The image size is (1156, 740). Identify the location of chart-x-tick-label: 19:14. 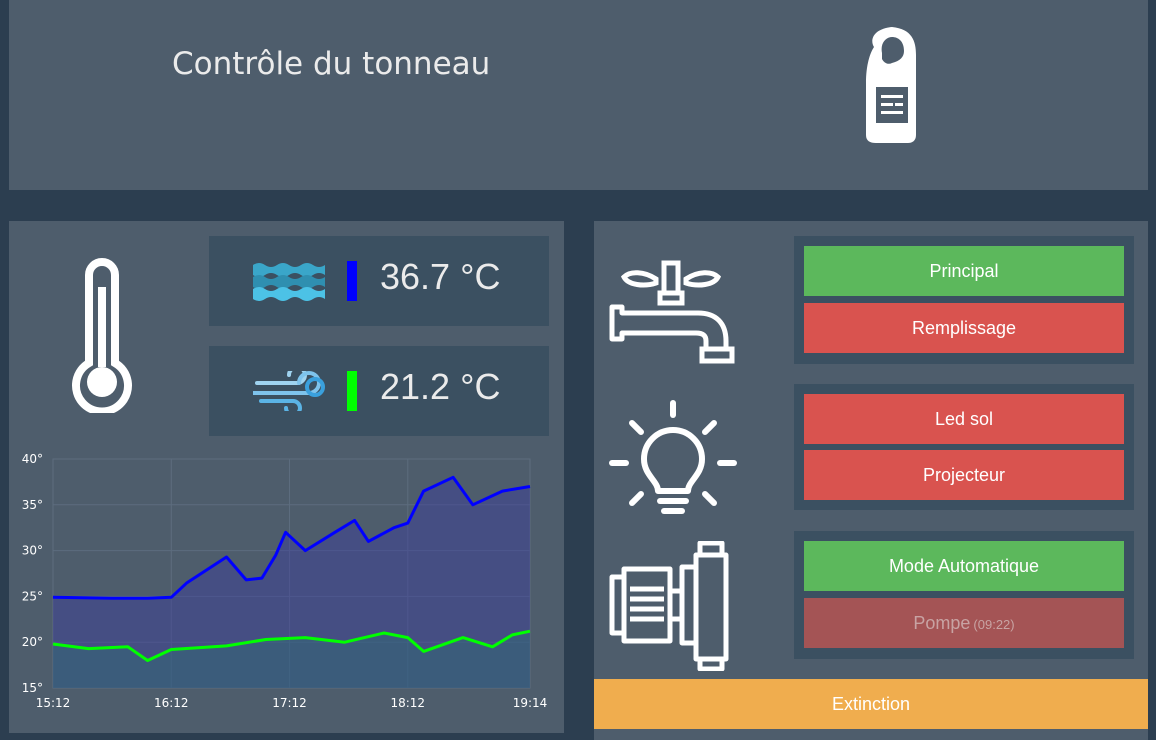
(530, 703).